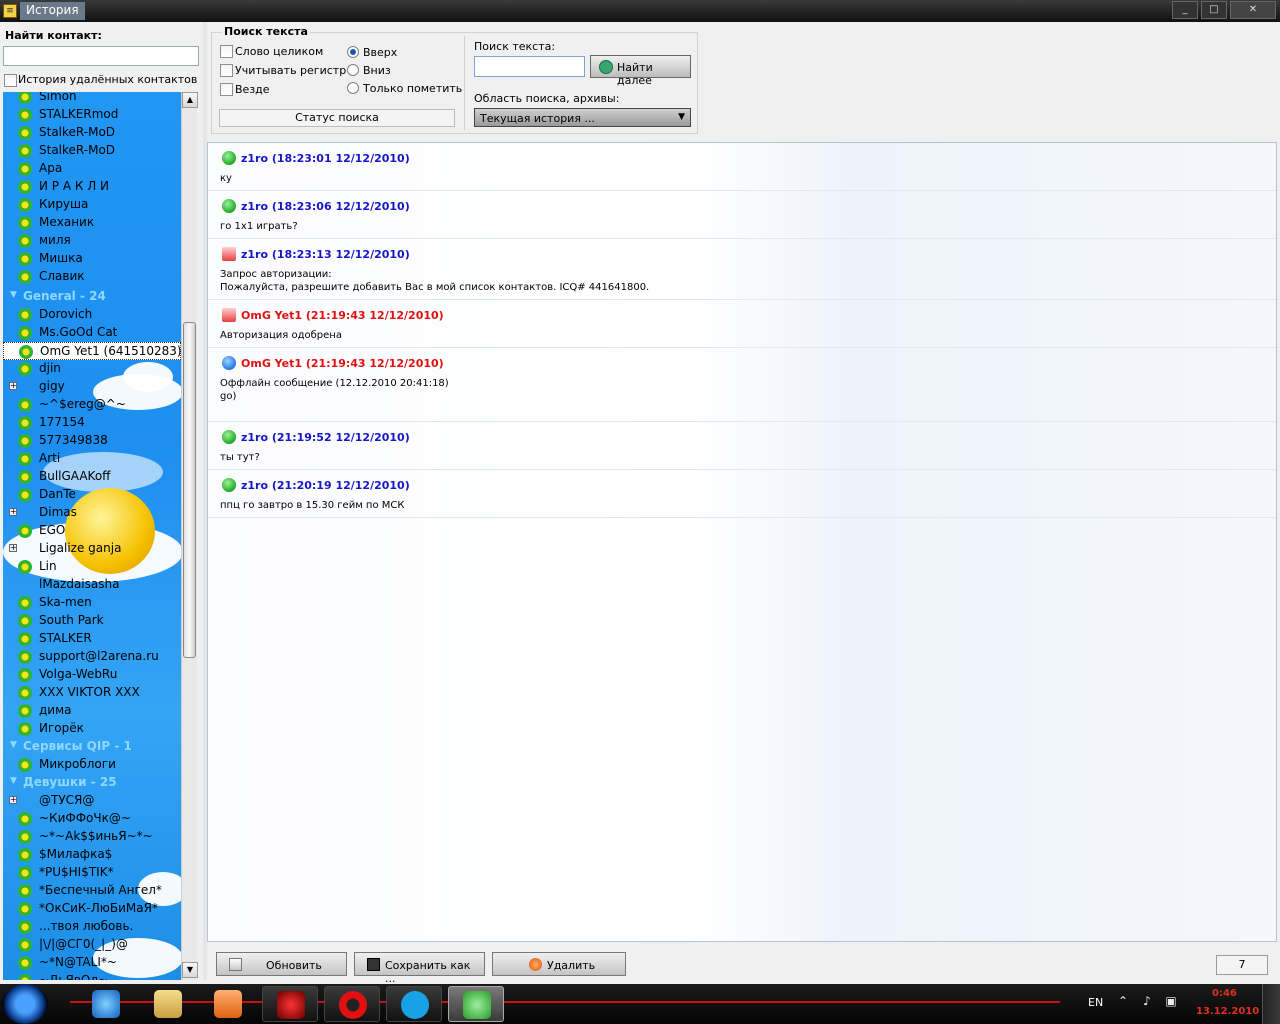 This screenshot has width=1280, height=1024. What do you see at coordinates (25, 1004) in the screenshot?
I see `start-button` at bounding box center [25, 1004].